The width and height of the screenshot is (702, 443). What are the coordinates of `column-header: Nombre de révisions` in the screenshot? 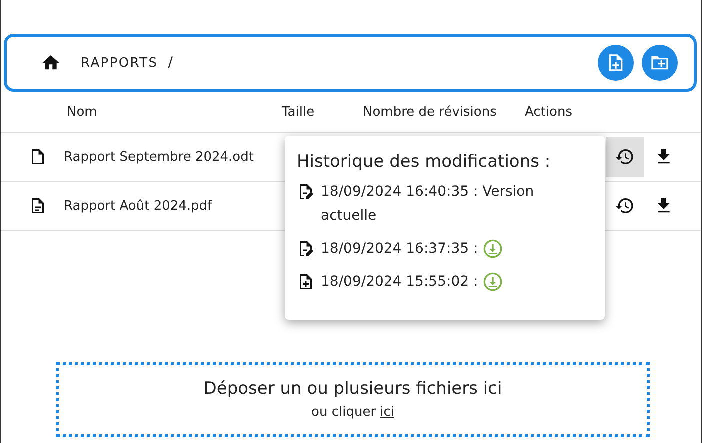 It's located at (430, 112).